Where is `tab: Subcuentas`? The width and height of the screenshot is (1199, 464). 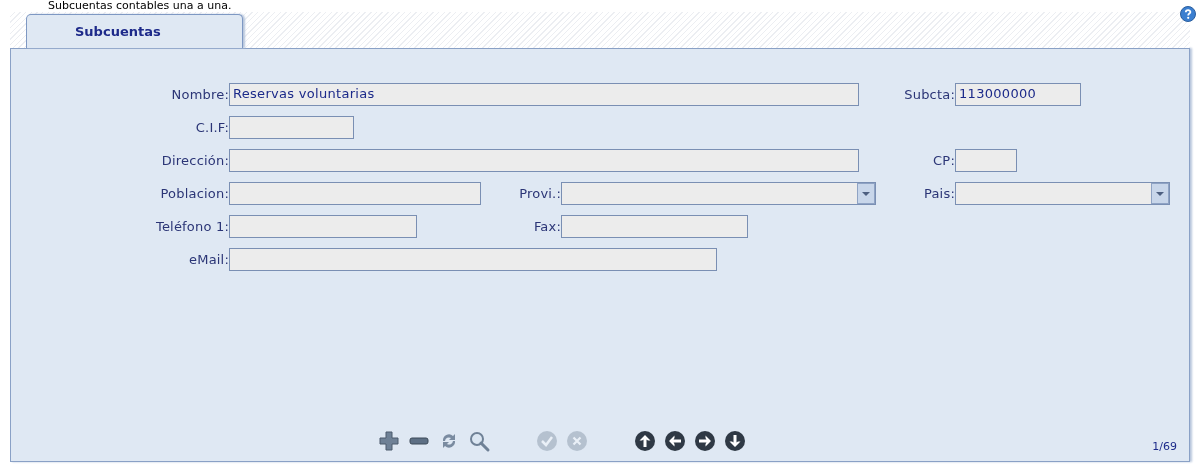 tab: Subcuentas is located at coordinates (134, 31).